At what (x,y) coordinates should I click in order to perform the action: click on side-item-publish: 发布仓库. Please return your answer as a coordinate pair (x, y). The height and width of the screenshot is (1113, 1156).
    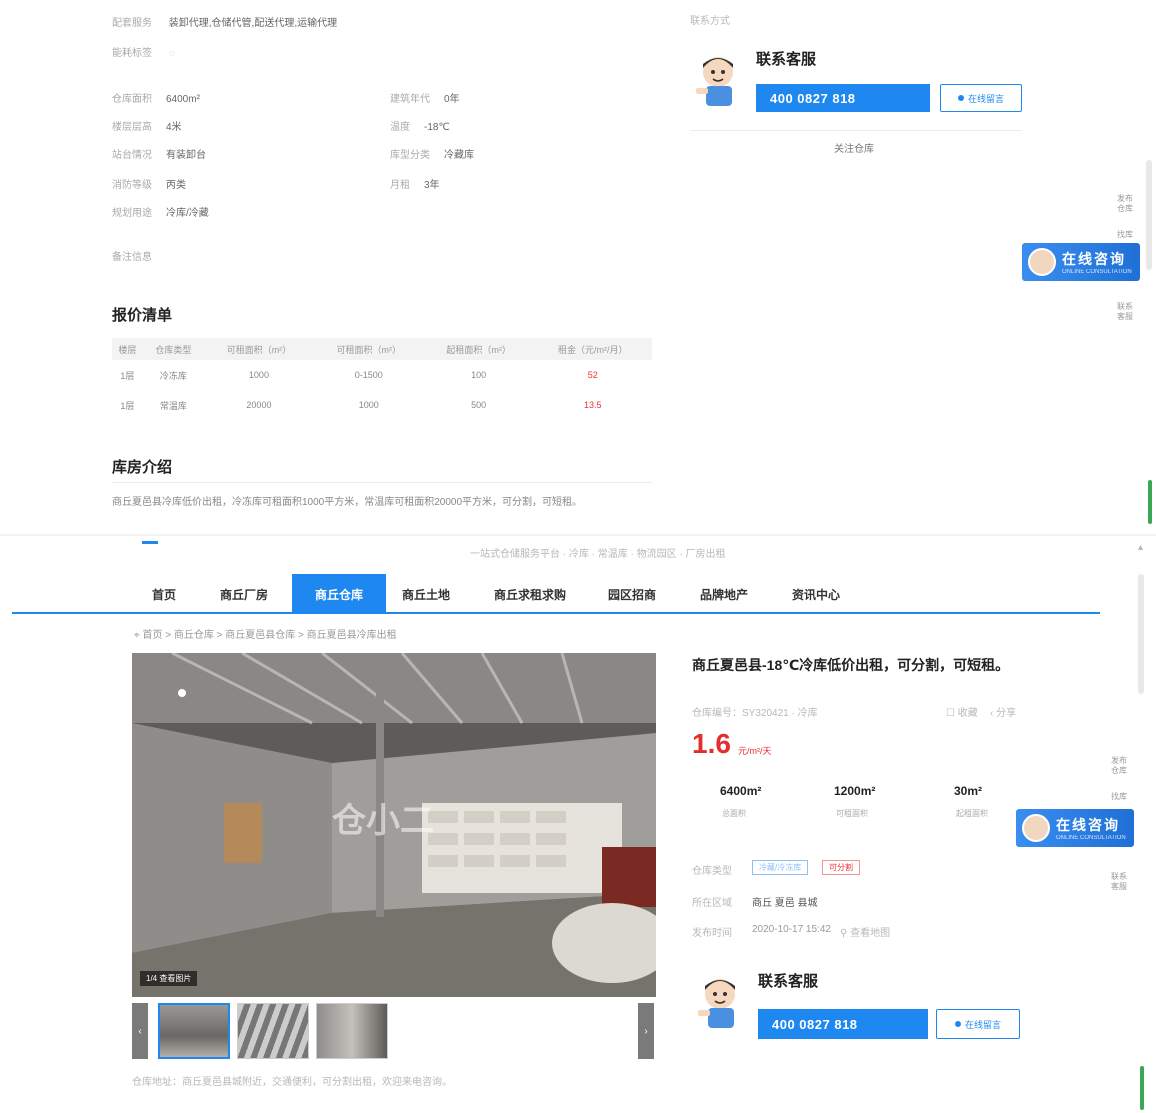
    Looking at the image, I should click on (1125, 204).